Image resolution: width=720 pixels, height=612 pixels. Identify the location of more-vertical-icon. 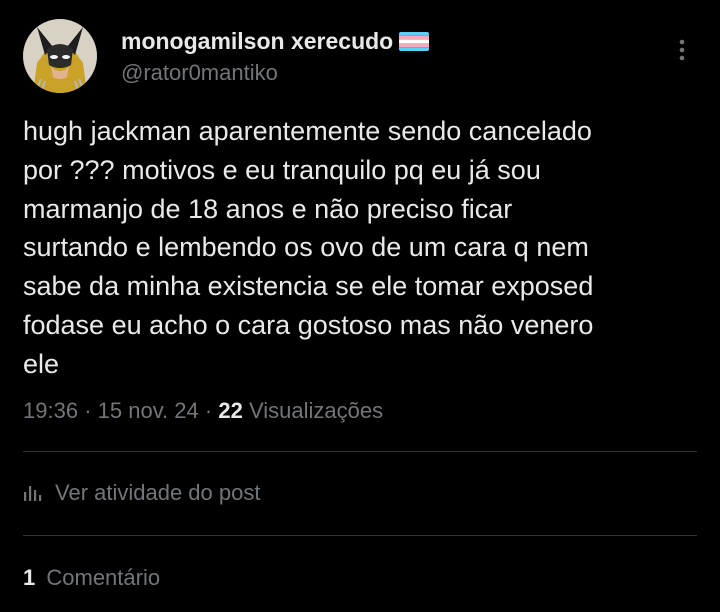
(682, 50).